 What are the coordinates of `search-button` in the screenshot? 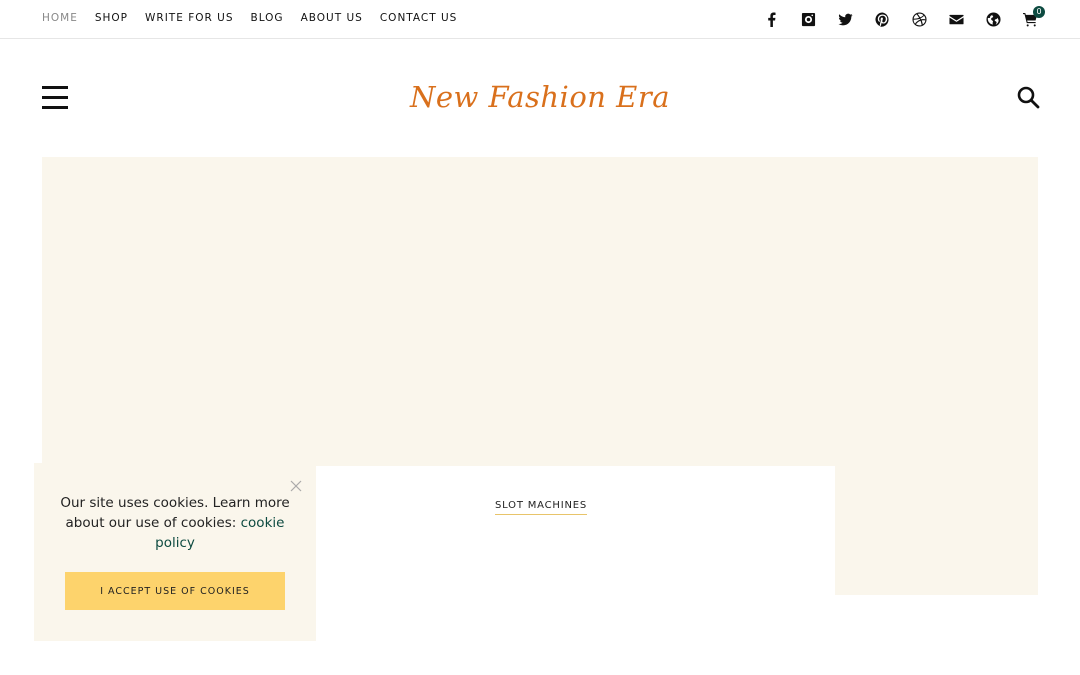 It's located at (1028, 97).